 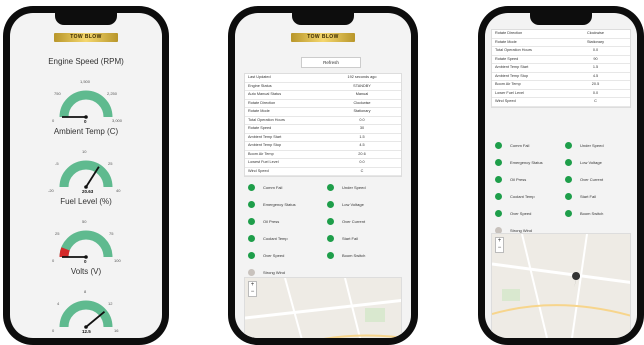 I want to click on status-indicator: Start Fail, so click(x=362, y=238).